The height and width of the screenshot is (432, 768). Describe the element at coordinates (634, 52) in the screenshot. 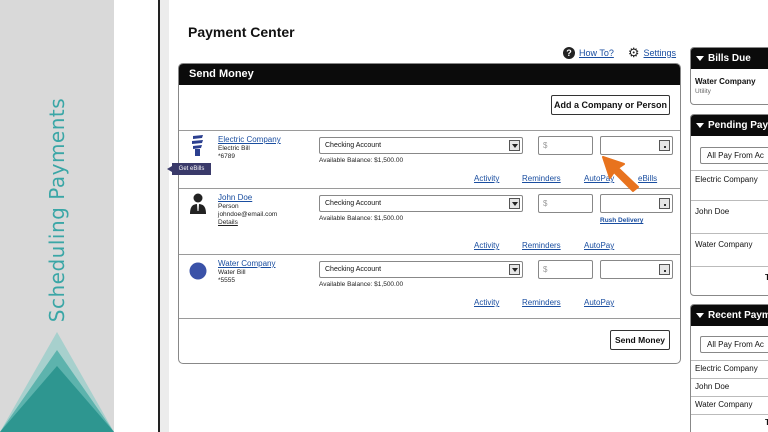

I see `gear-icon: ⚙` at that location.